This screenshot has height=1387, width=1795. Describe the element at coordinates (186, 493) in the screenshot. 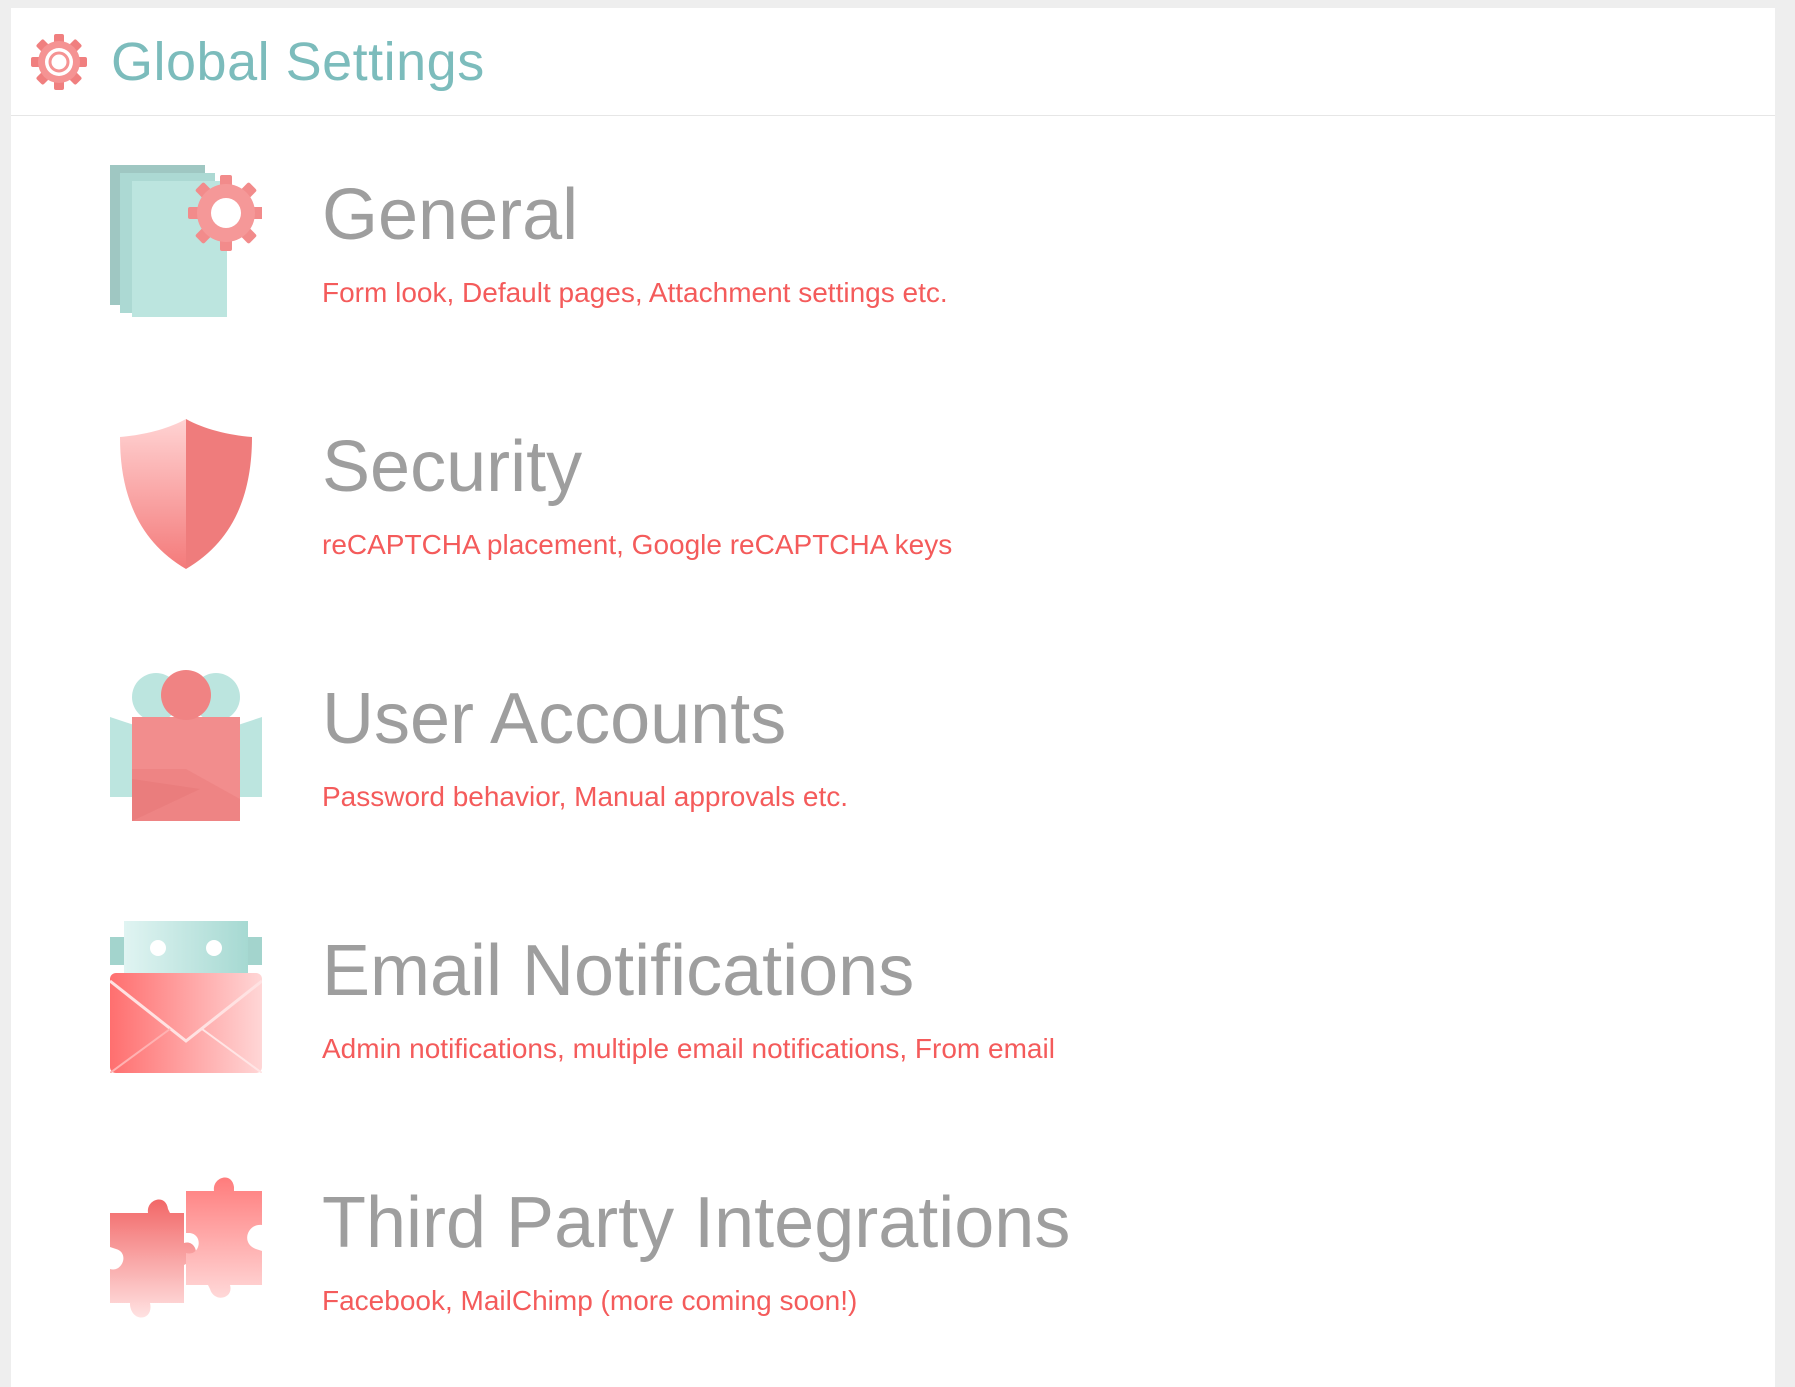

I see `shield-icon` at that location.